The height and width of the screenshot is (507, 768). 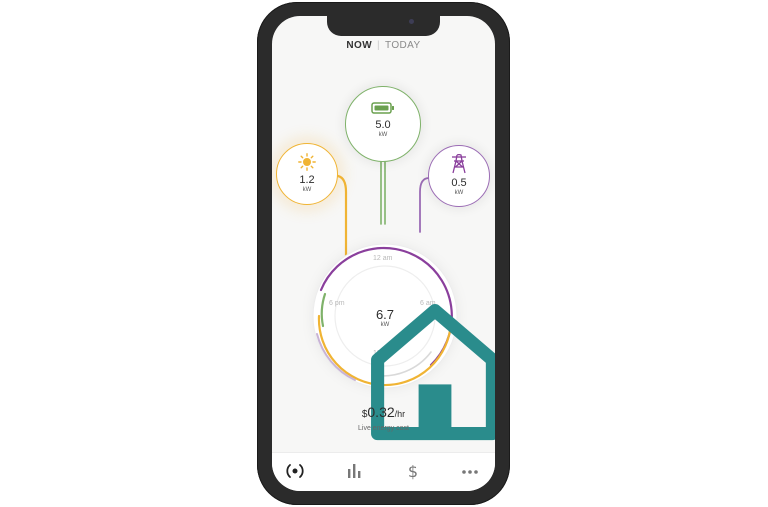 I want to click on time-tabs: NOW | TODAY, so click(x=383, y=45).